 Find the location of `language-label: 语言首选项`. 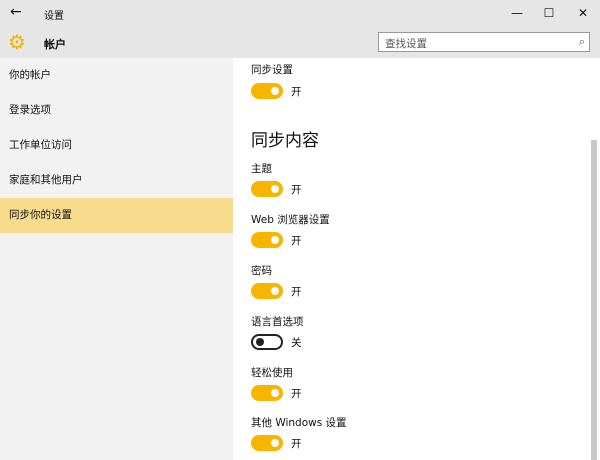

language-label: 语言首选项 is located at coordinates (277, 322).